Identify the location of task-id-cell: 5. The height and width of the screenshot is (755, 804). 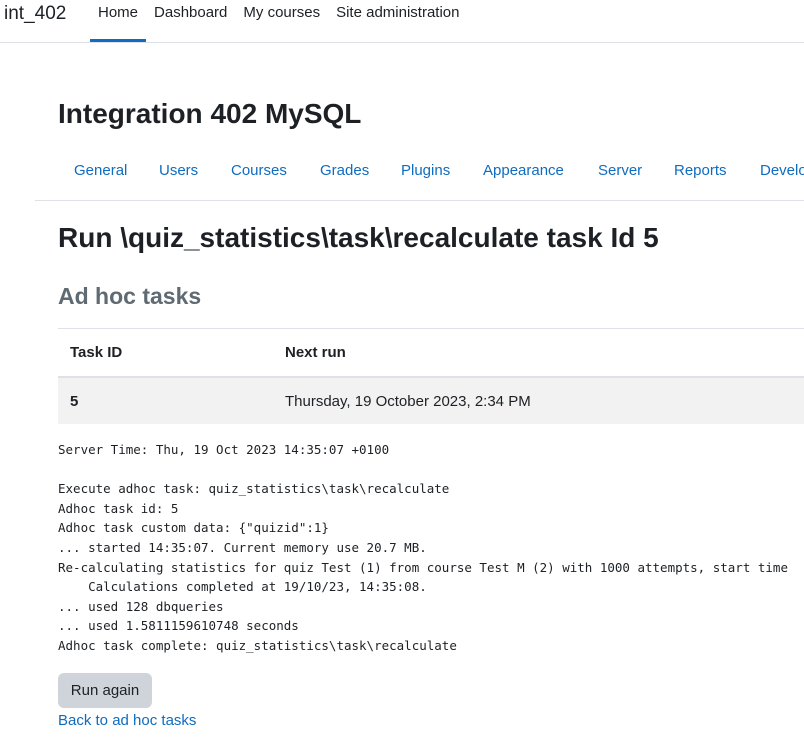
(165, 400).